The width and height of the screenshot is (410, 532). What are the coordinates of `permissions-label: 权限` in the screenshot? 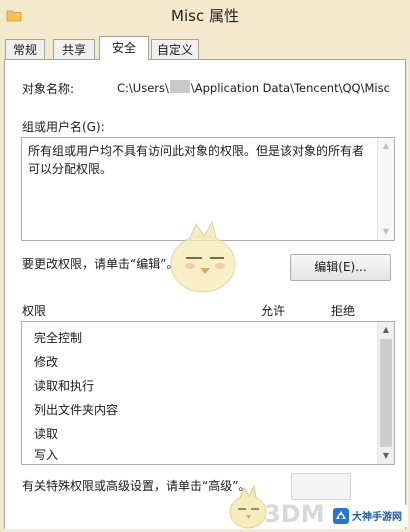 It's located at (34, 311).